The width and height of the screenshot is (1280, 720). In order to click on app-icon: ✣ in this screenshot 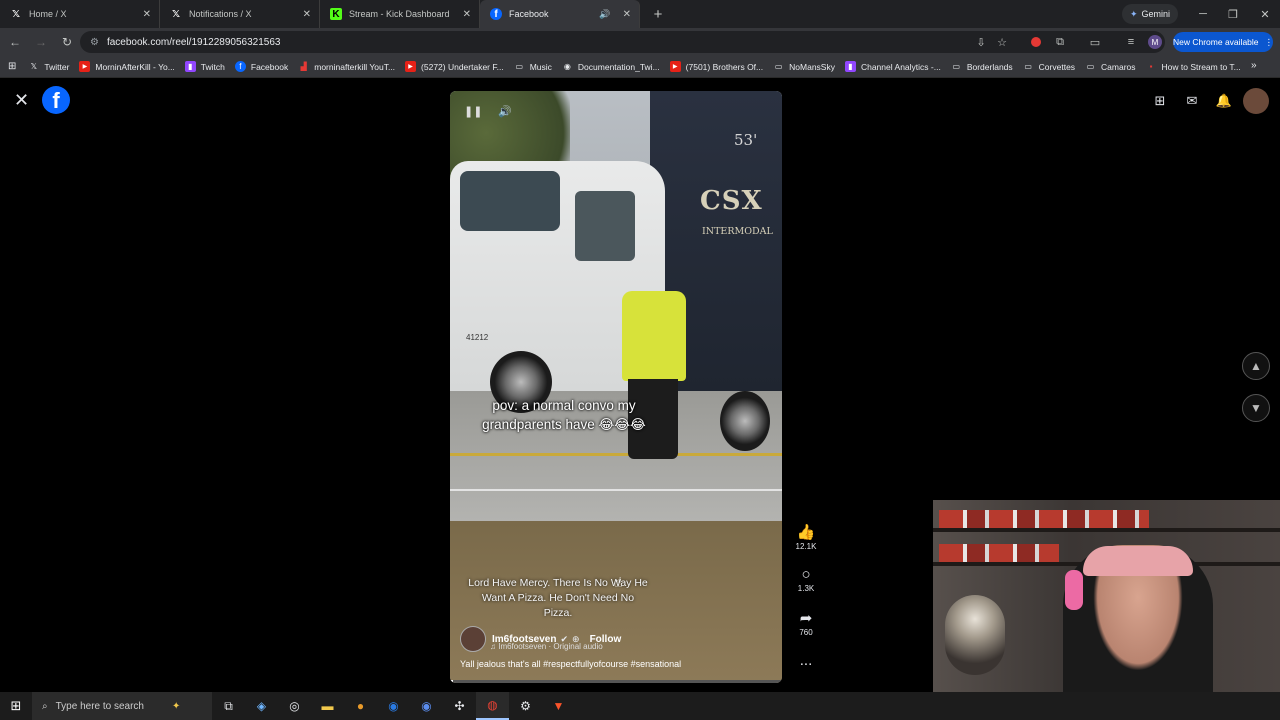, I will do `click(459, 706)`.